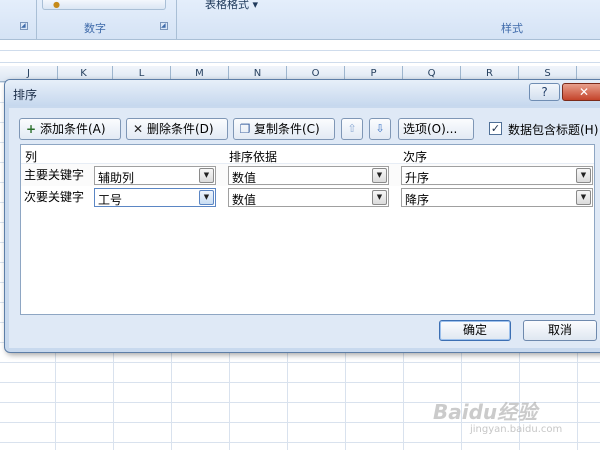 The image size is (600, 450). I want to click on arrow-up-icon: ⇧, so click(352, 128).